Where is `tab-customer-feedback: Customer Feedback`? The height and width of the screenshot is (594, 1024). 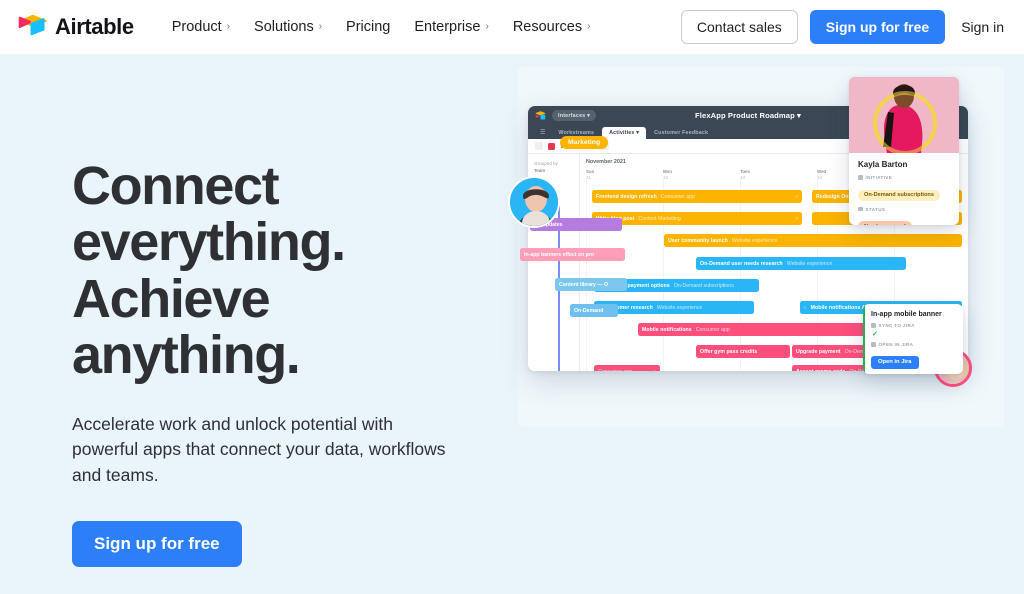
tab-customer-feedback: Customer Feedback is located at coordinates (681, 133).